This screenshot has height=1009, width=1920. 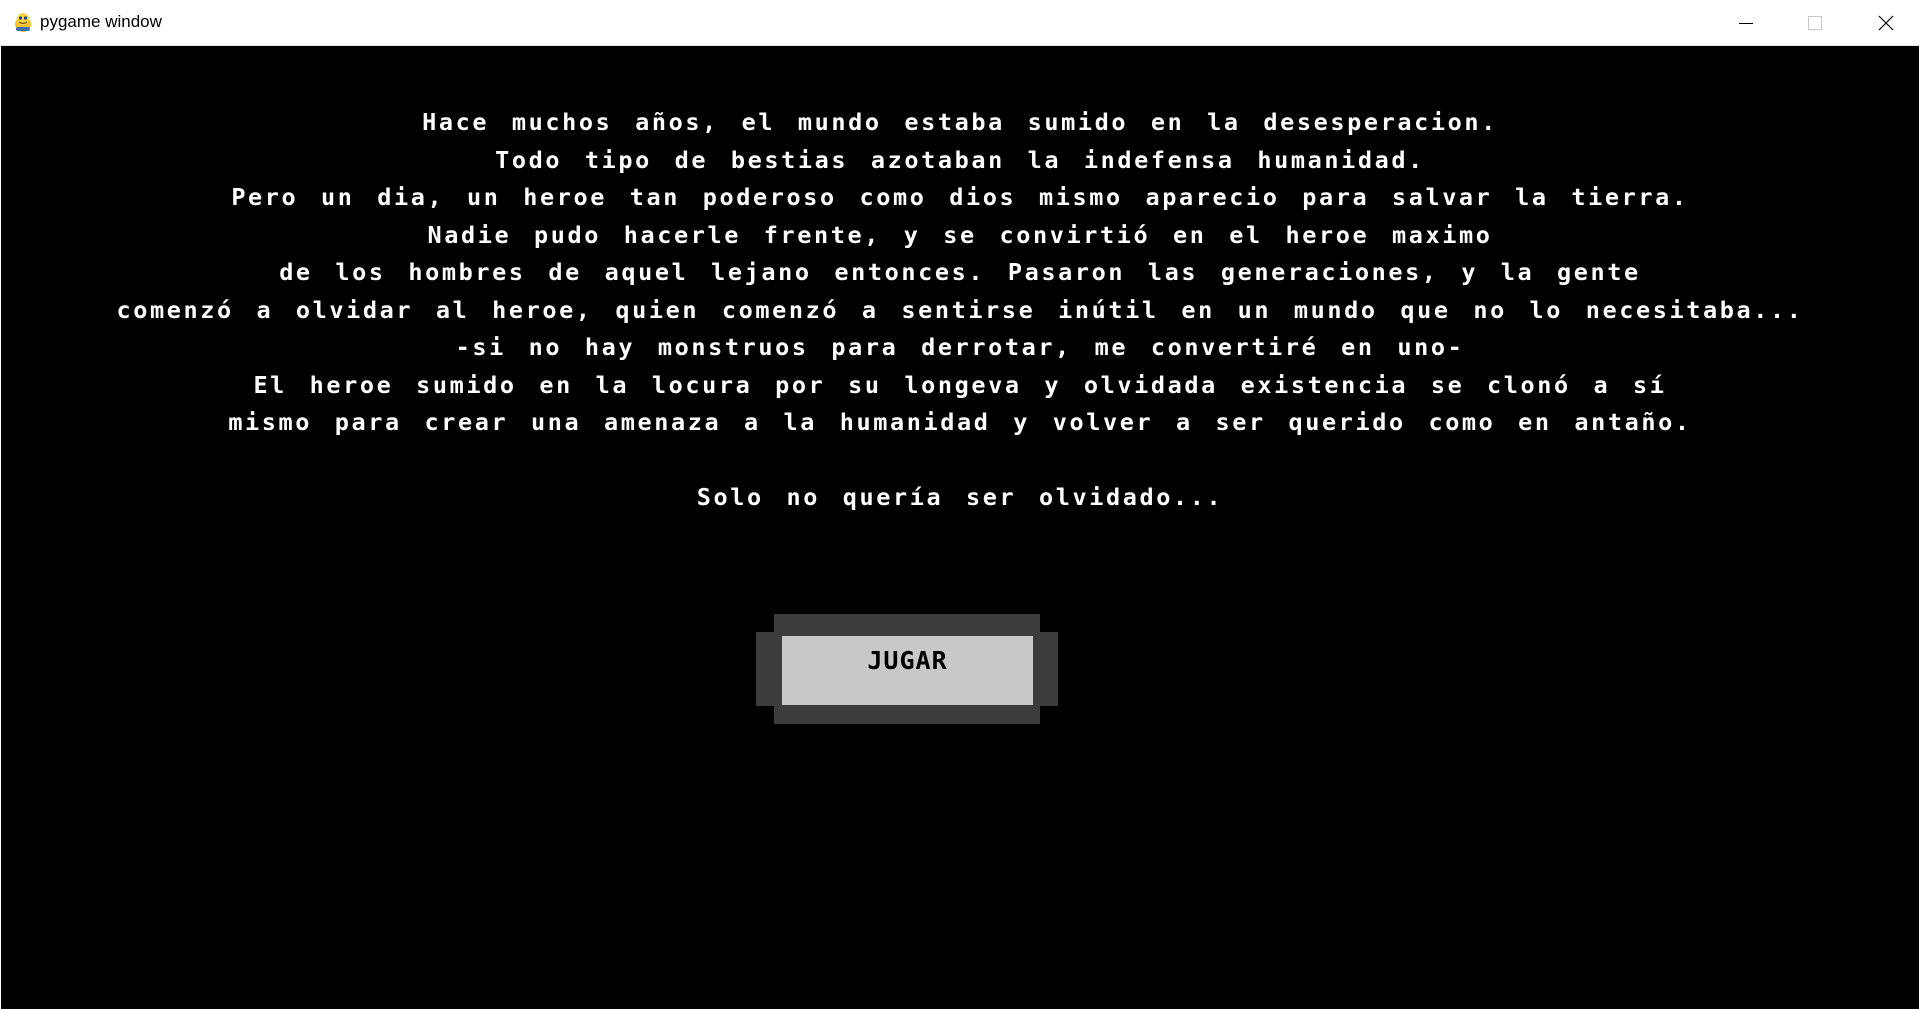 I want to click on close-button, so click(x=1885, y=22).